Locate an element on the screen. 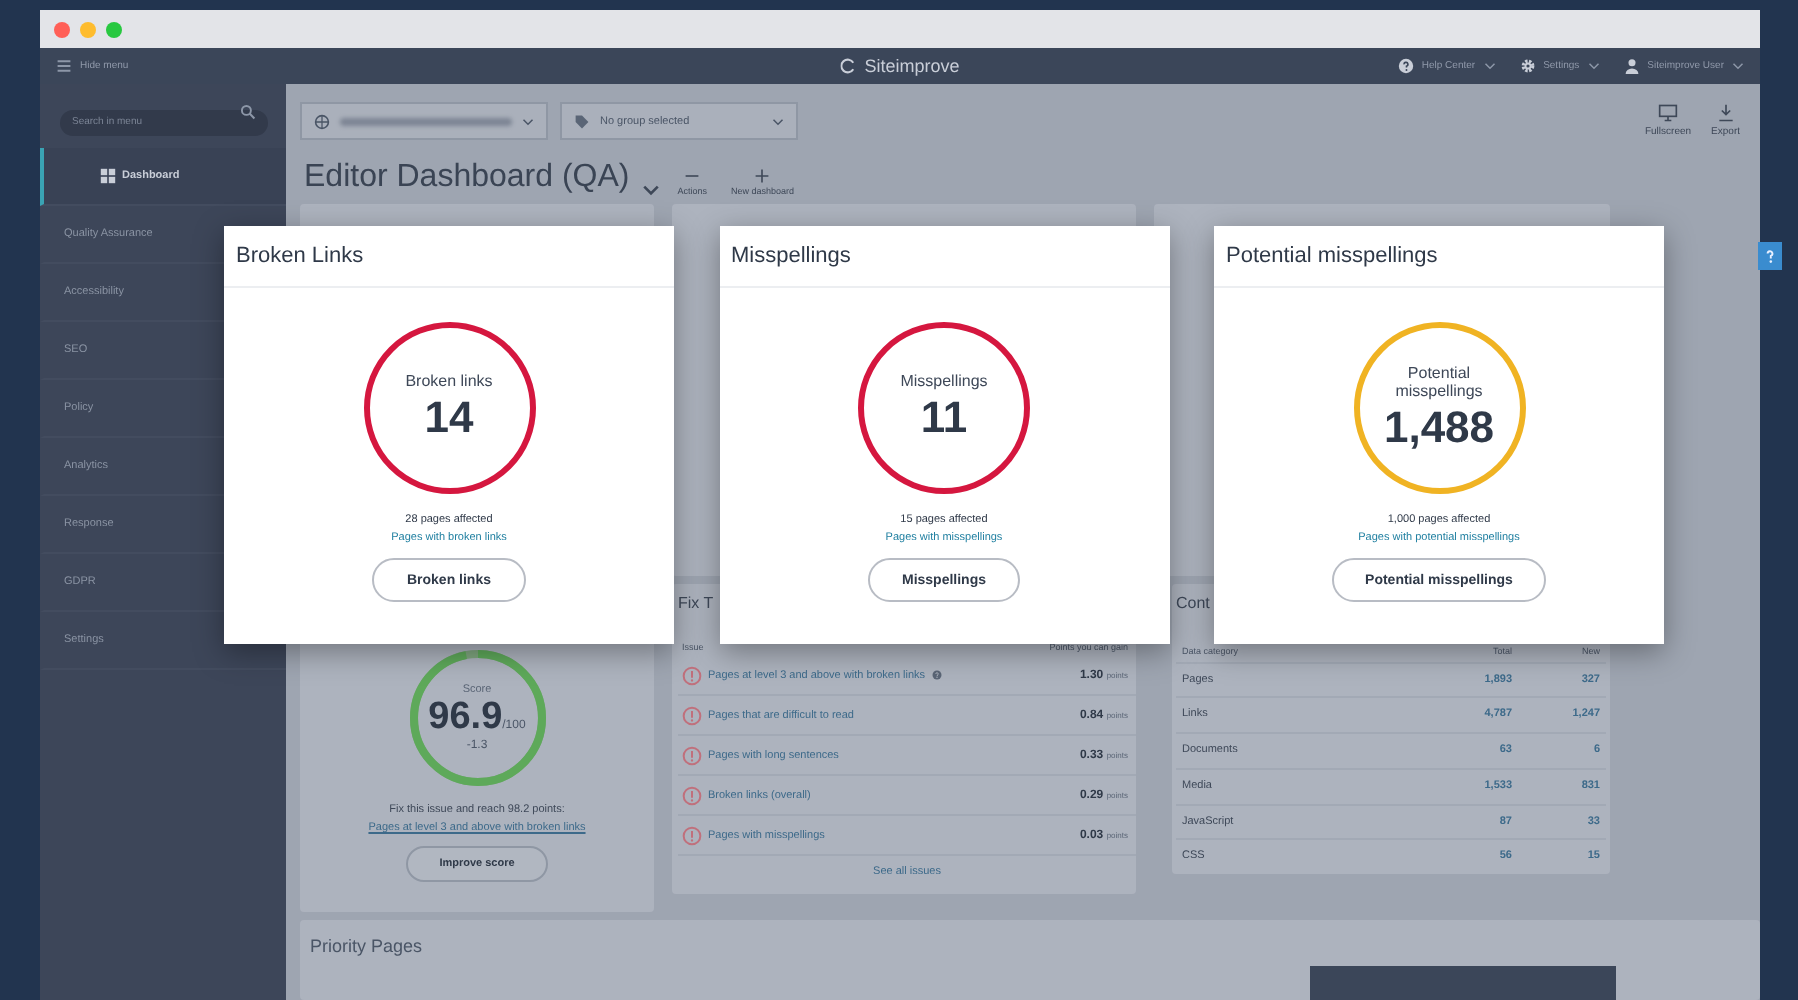 The image size is (1798, 1000). site-select is located at coordinates (424, 121).